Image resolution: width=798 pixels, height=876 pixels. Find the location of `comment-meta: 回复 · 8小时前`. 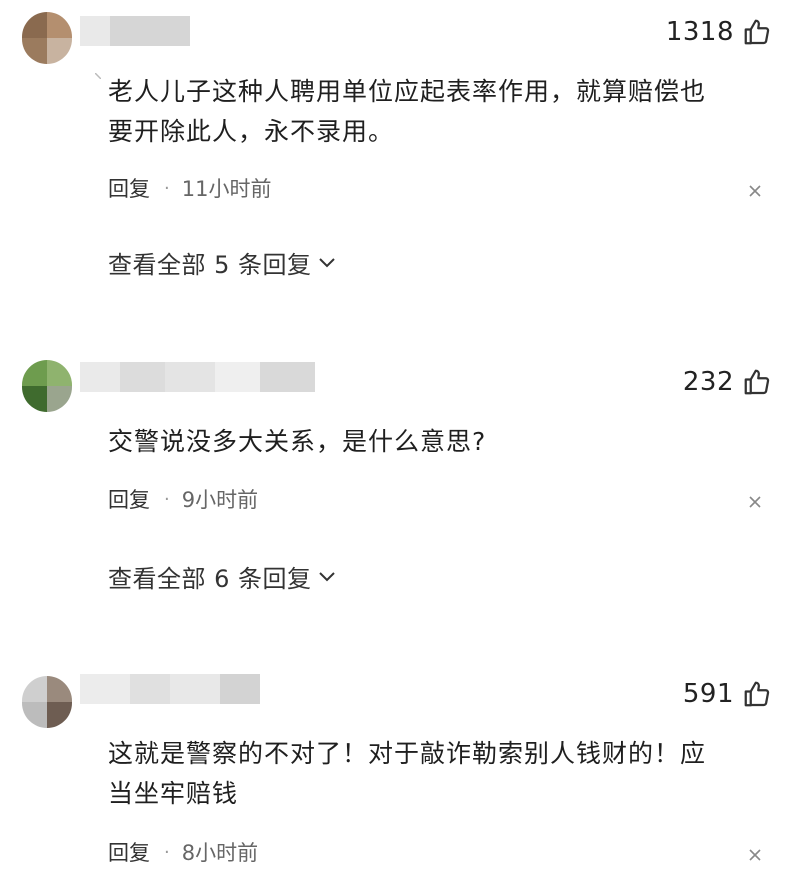

comment-meta: 回复 · 8小时前 is located at coordinates (183, 852).